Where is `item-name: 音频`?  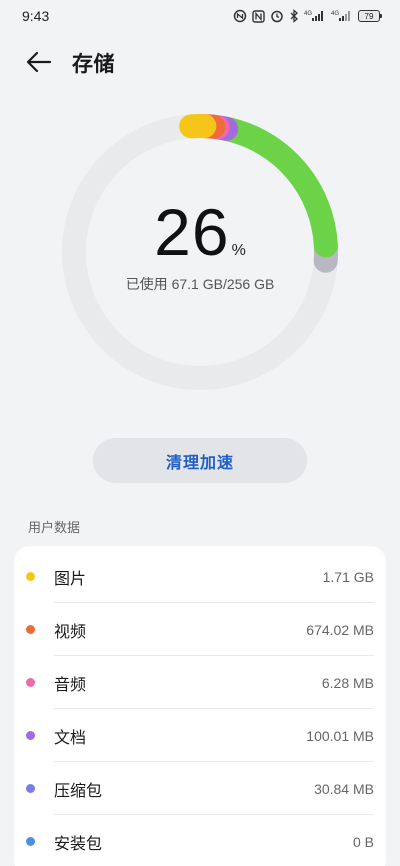 item-name: 音频 is located at coordinates (70, 685).